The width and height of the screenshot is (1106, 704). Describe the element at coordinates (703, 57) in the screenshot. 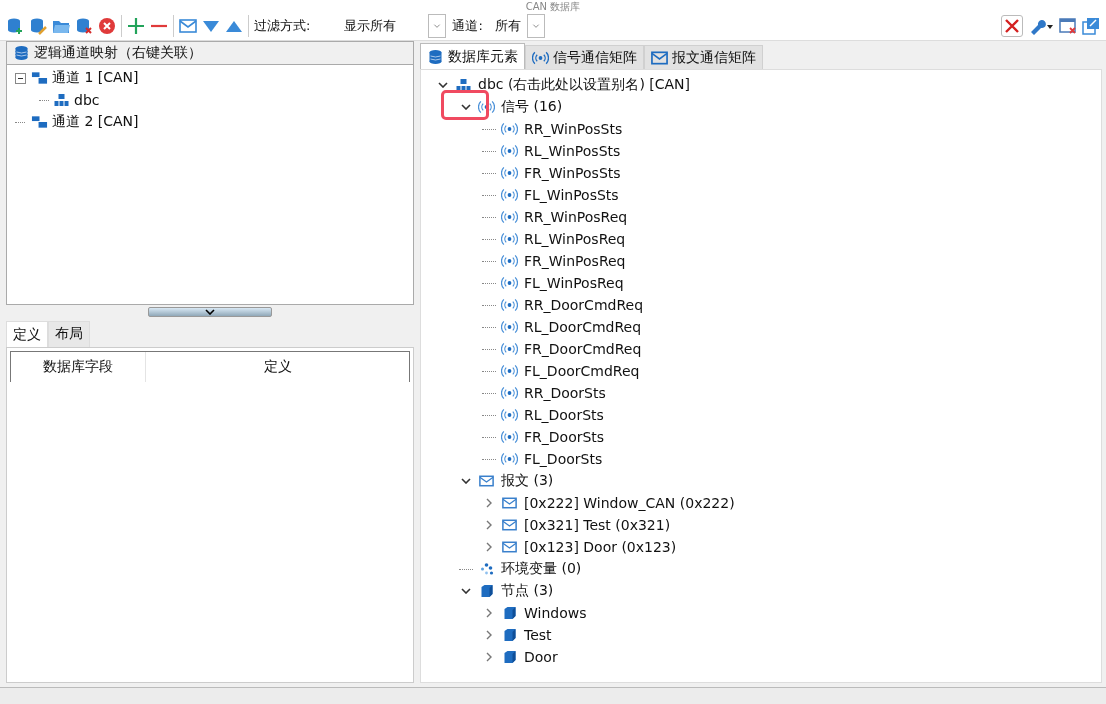

I see `tab: 报文通信矩阵` at that location.